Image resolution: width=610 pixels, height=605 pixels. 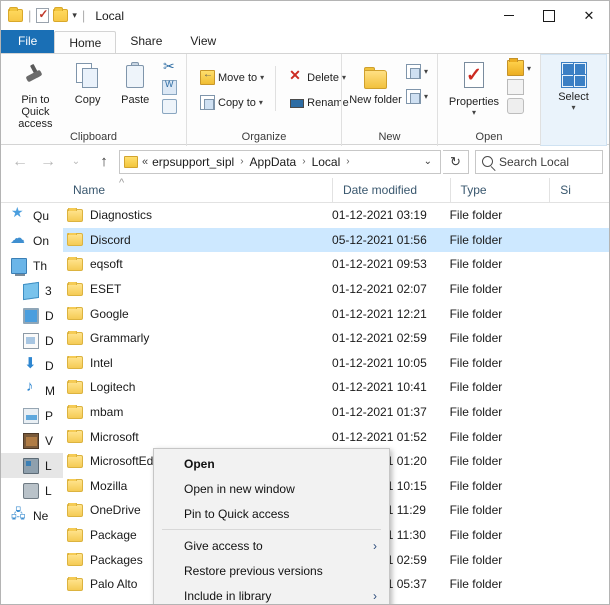 What do you see at coordinates (32, 515) in the screenshot?
I see `sidebar-item-network: Ne` at bounding box center [32, 515].